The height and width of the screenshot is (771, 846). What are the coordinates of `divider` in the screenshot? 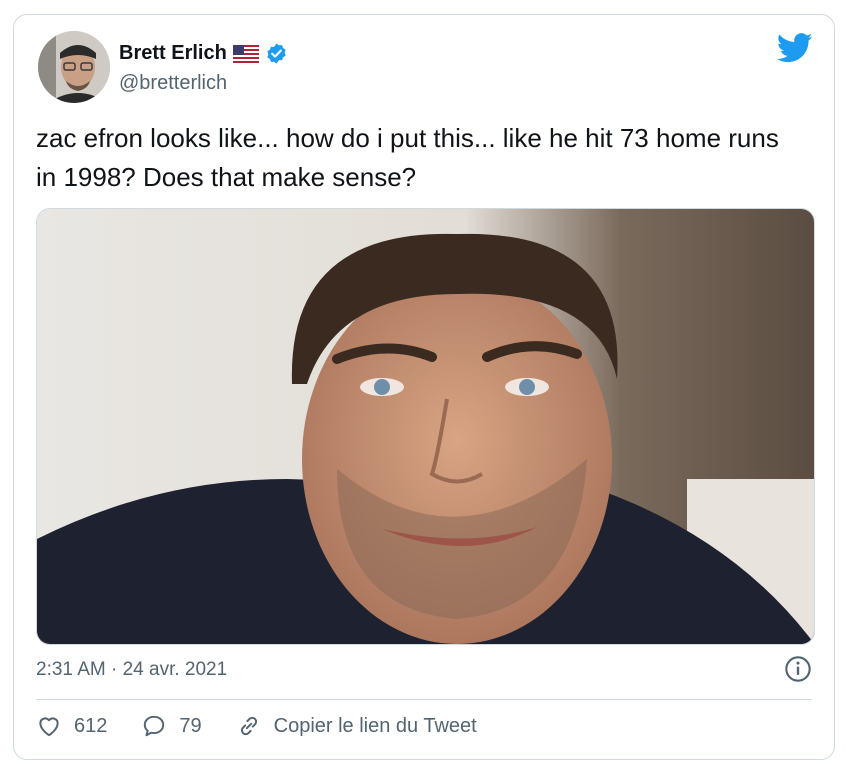 It's located at (424, 699).